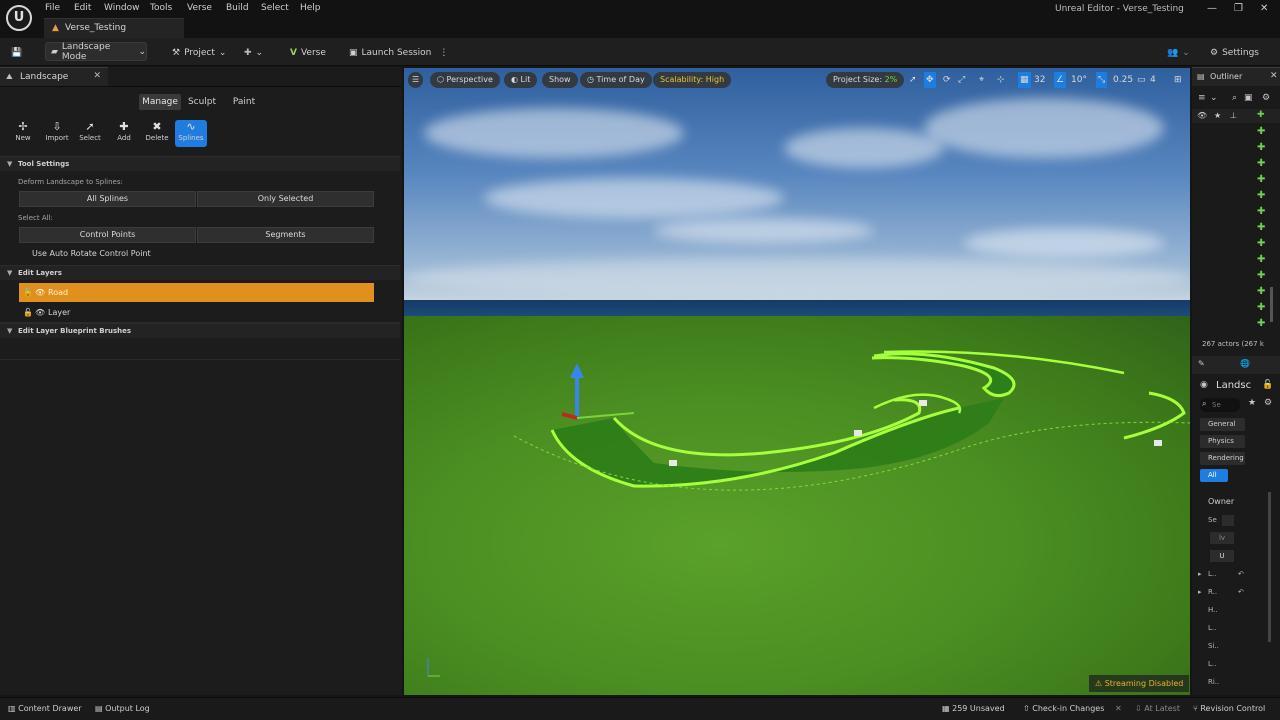 The height and width of the screenshot is (720, 1280). I want to click on gizmo-y-axis, so click(605, 415).